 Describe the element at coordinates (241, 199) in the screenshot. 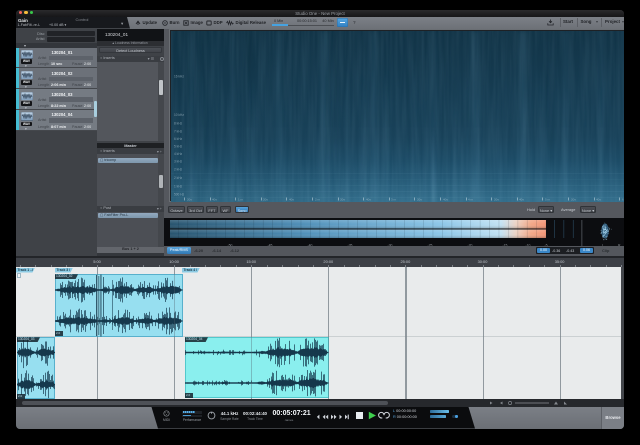

I see `svg-text: 1 m` at that location.